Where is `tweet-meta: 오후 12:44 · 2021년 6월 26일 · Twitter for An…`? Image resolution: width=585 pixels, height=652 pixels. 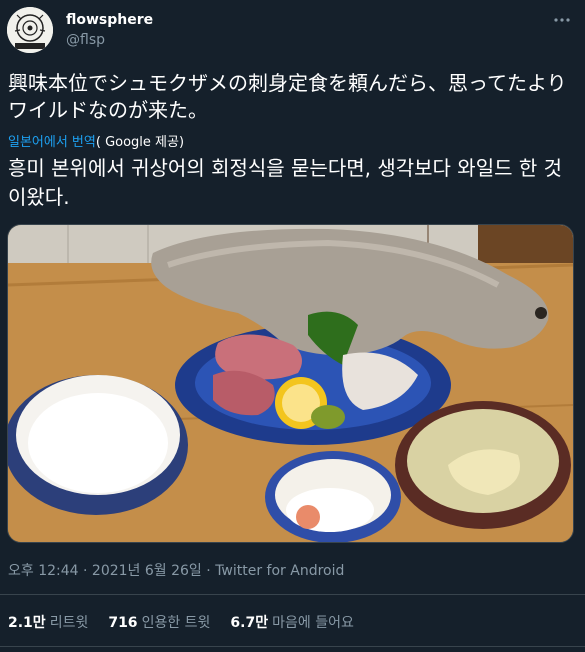 tweet-meta: 오후 12:44 · 2021년 6월 26일 · Twitter for An… is located at coordinates (176, 570).